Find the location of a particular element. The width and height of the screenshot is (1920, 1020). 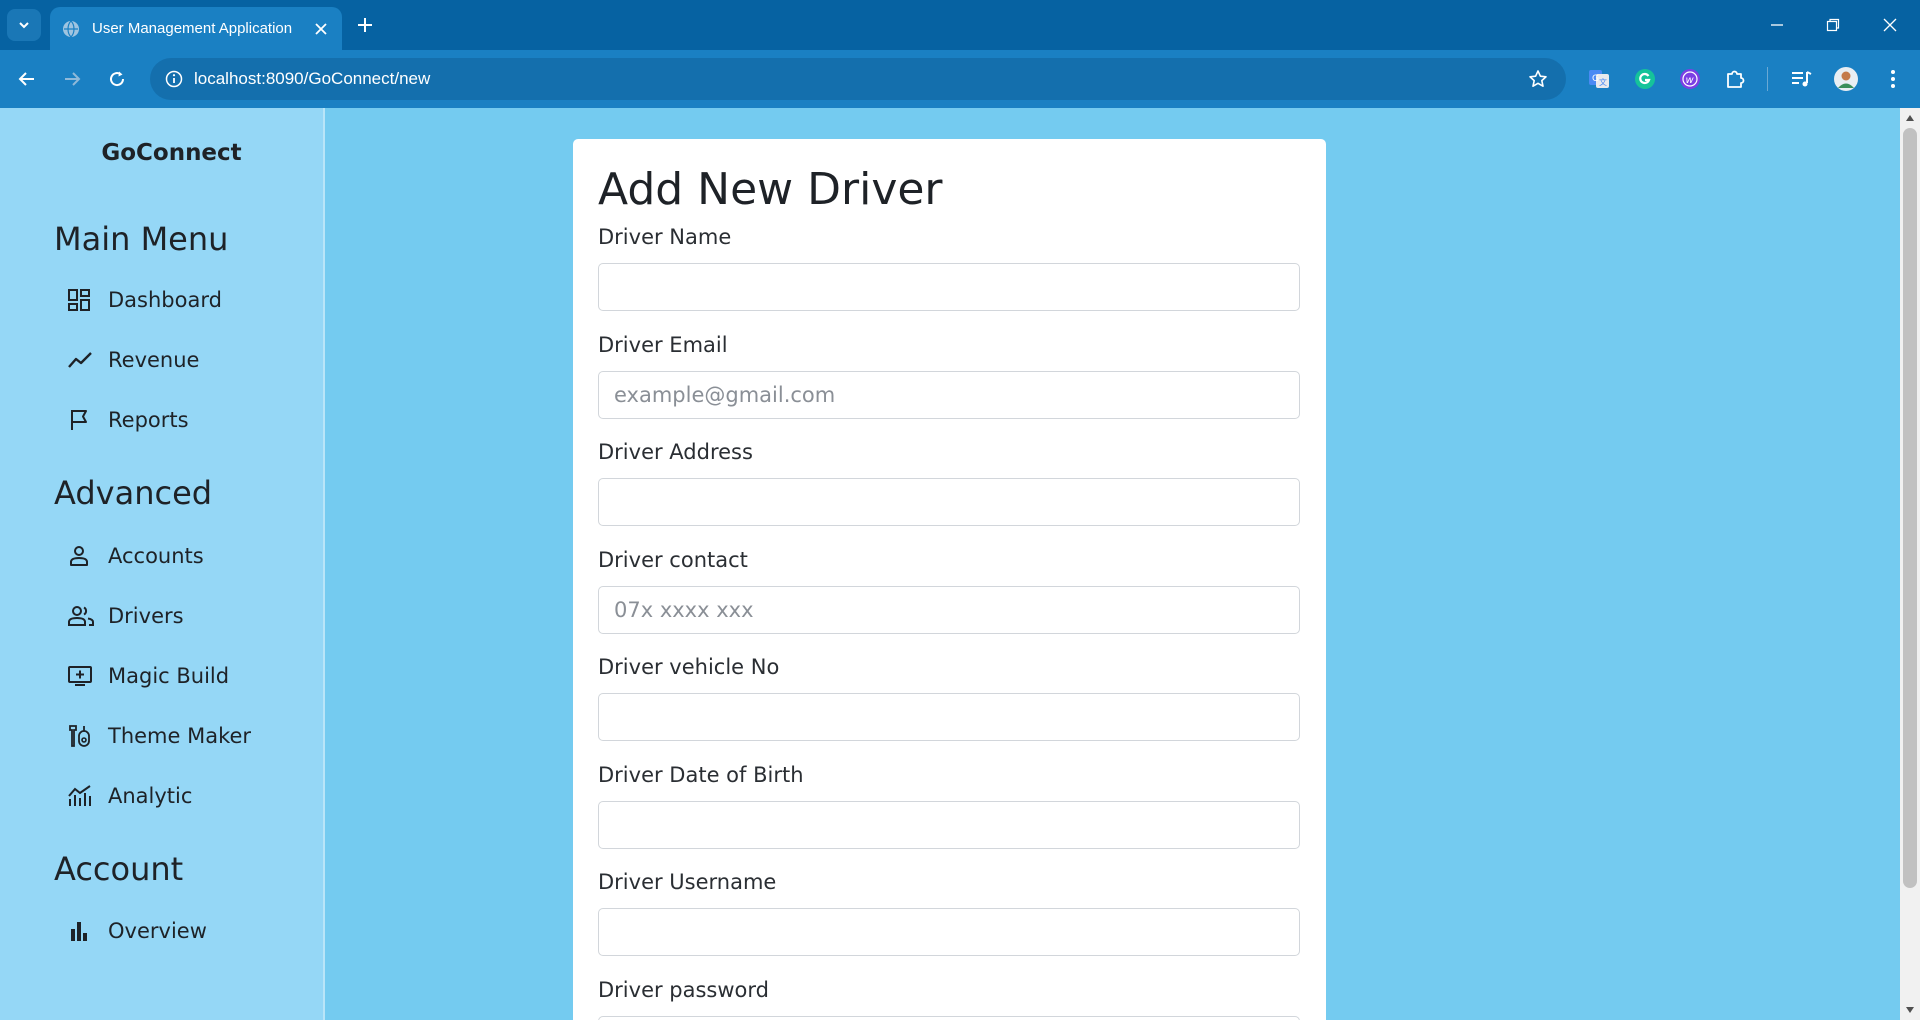

site-info-button is located at coordinates (174, 79).